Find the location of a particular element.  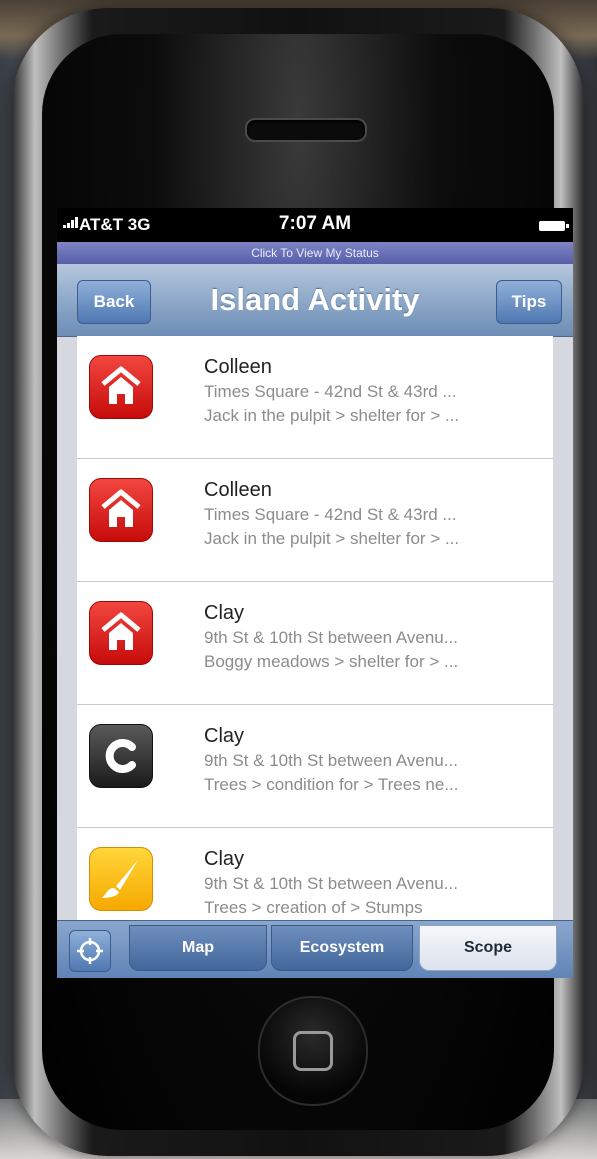

tab-ecosystem: Ecosystem is located at coordinates (342, 948).